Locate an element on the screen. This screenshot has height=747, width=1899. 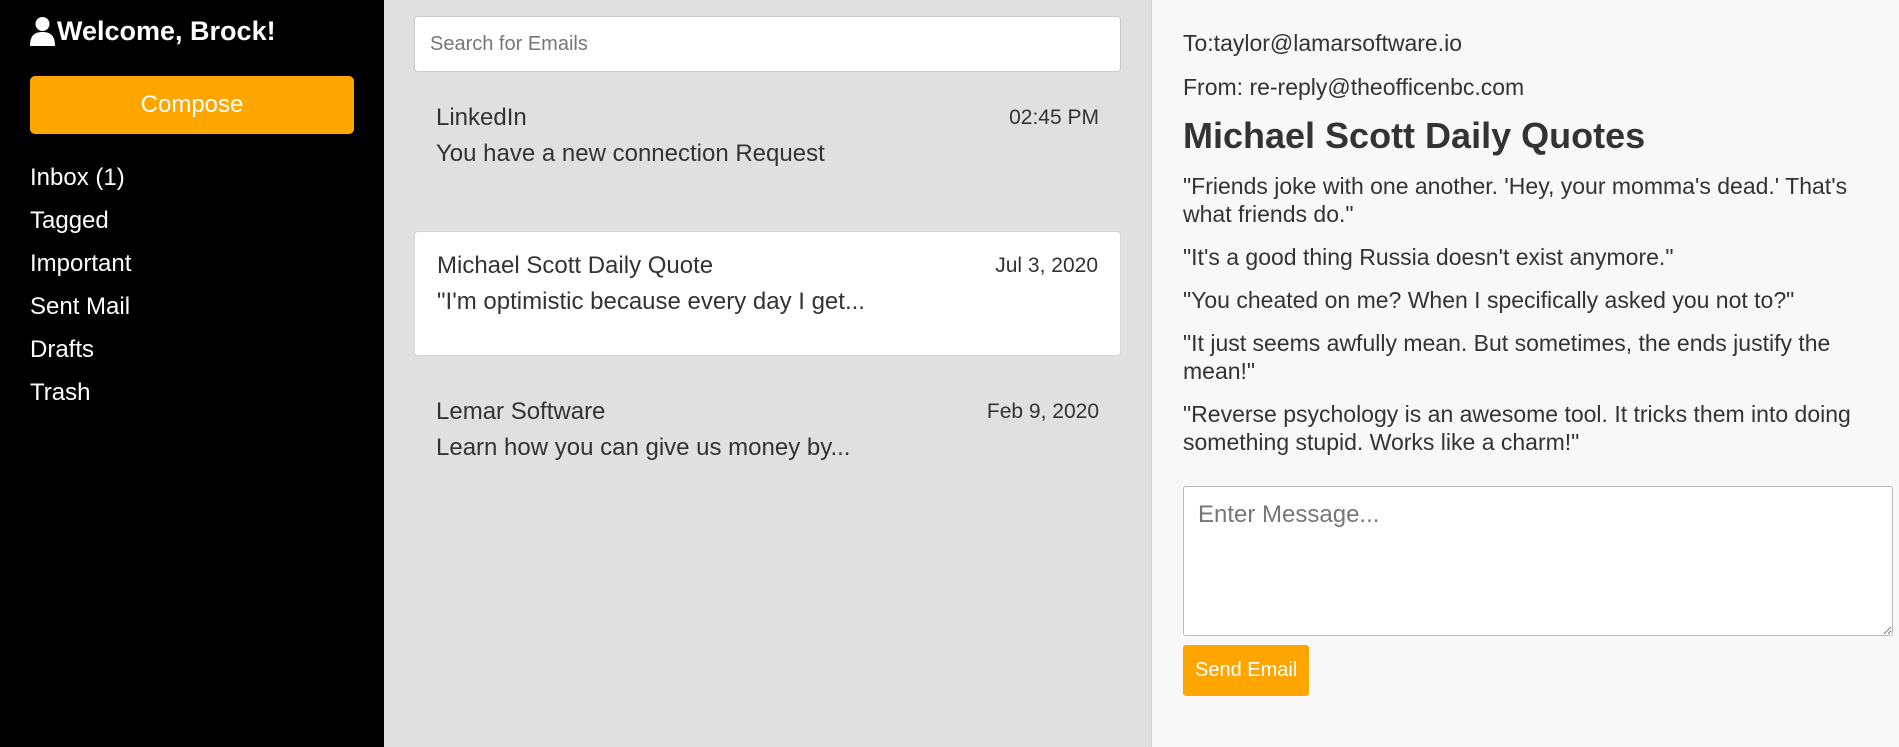
email-header-row: Lemar Software Feb 9, 2020 is located at coordinates (767, 412).